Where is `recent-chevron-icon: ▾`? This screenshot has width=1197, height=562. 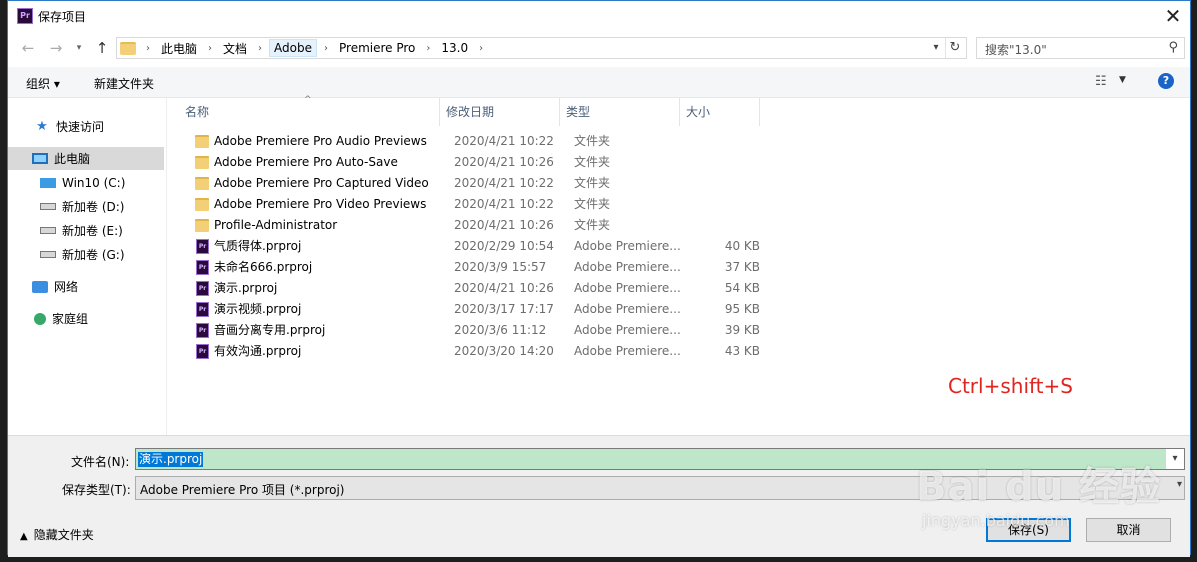
recent-chevron-icon: ▾ is located at coordinates (79, 48).